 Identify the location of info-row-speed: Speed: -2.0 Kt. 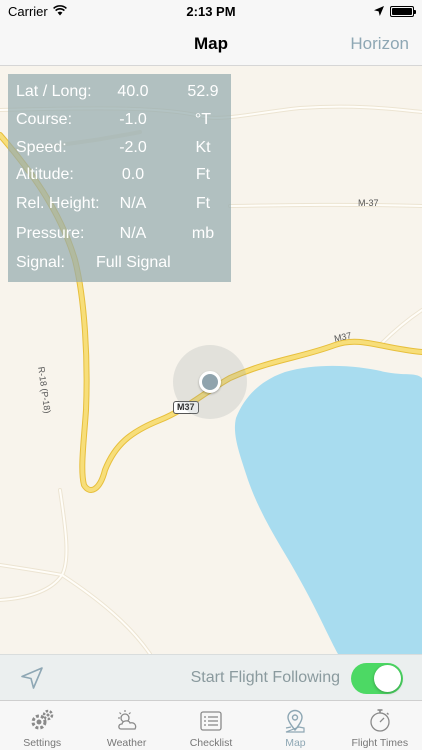
(119, 153).